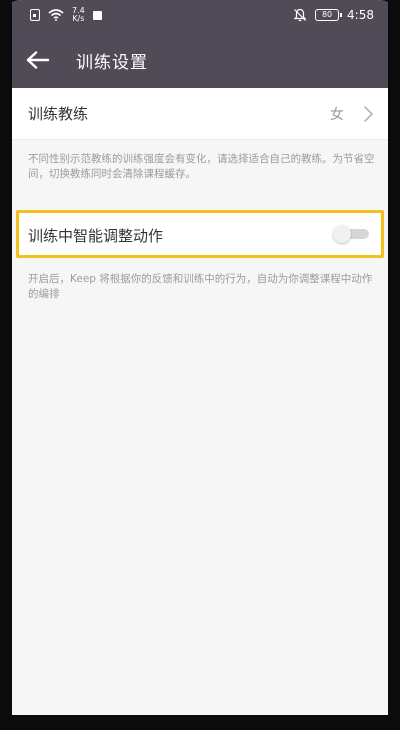 The height and width of the screenshot is (730, 400). I want to click on smart-adjust-setting-row: 训练中智能调整动作, so click(200, 234).